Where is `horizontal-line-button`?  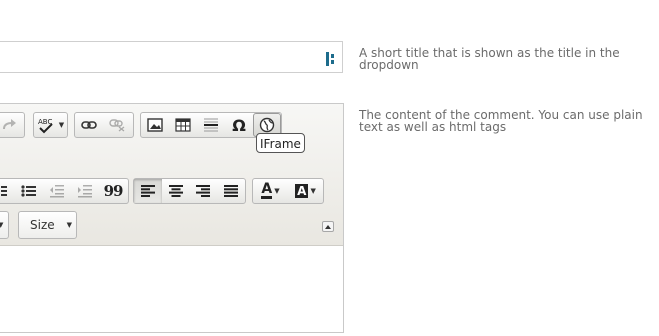
horizontal-line-button is located at coordinates (211, 125).